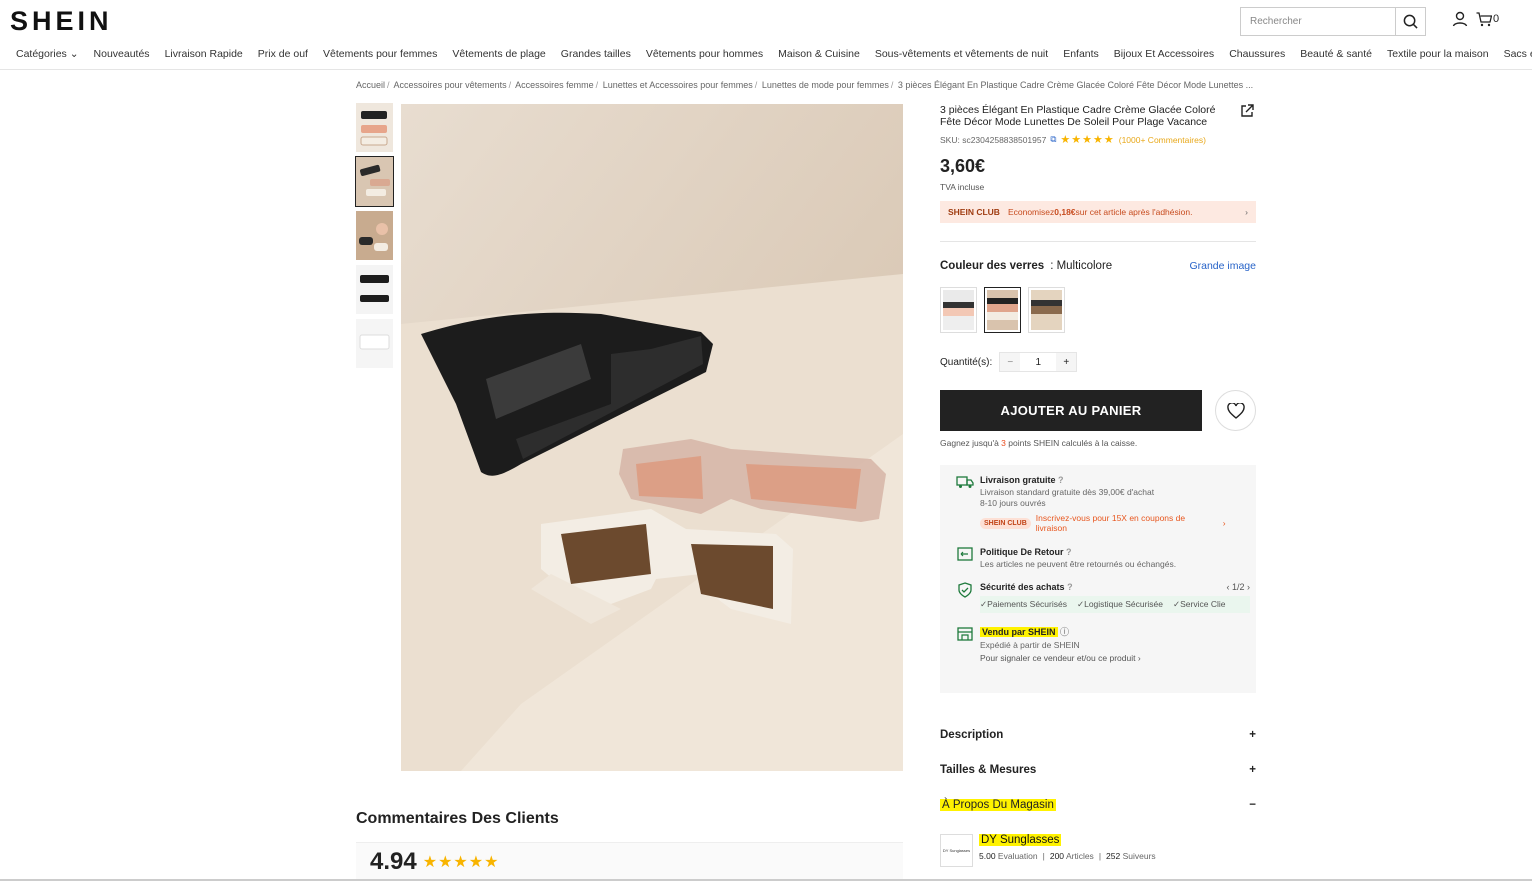 The image size is (1532, 881). Describe the element at coordinates (204, 54) in the screenshot. I see `nav-item: Livraison Rapide` at that location.